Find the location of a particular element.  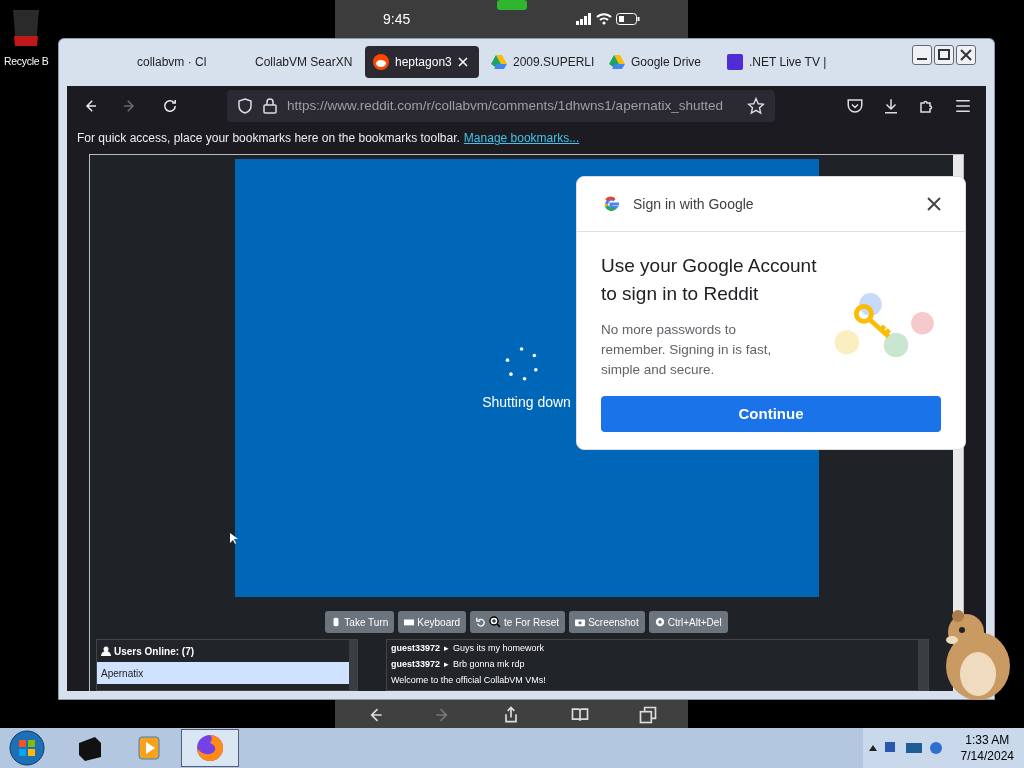

mouse-pointer-icon is located at coordinates (234, 539).